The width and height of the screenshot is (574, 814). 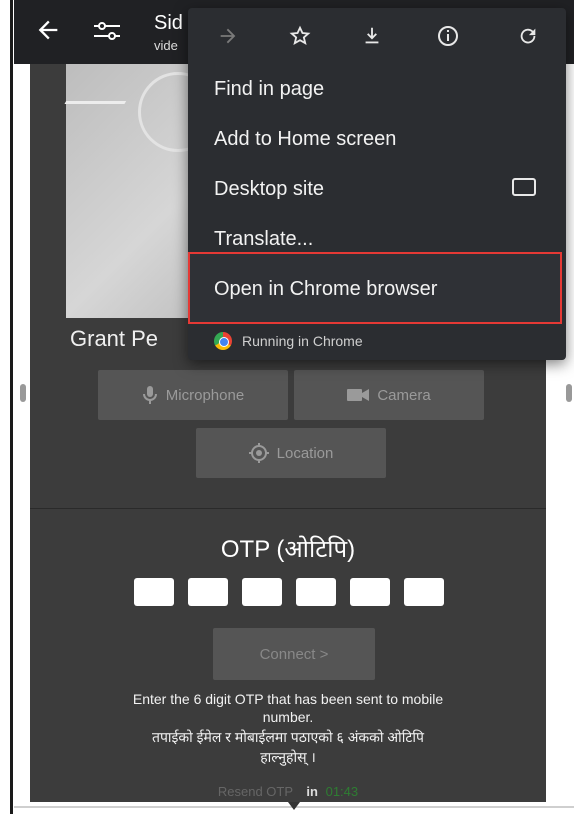 What do you see at coordinates (294, 806) in the screenshot?
I see `scroll-down-indicator-icon` at bounding box center [294, 806].